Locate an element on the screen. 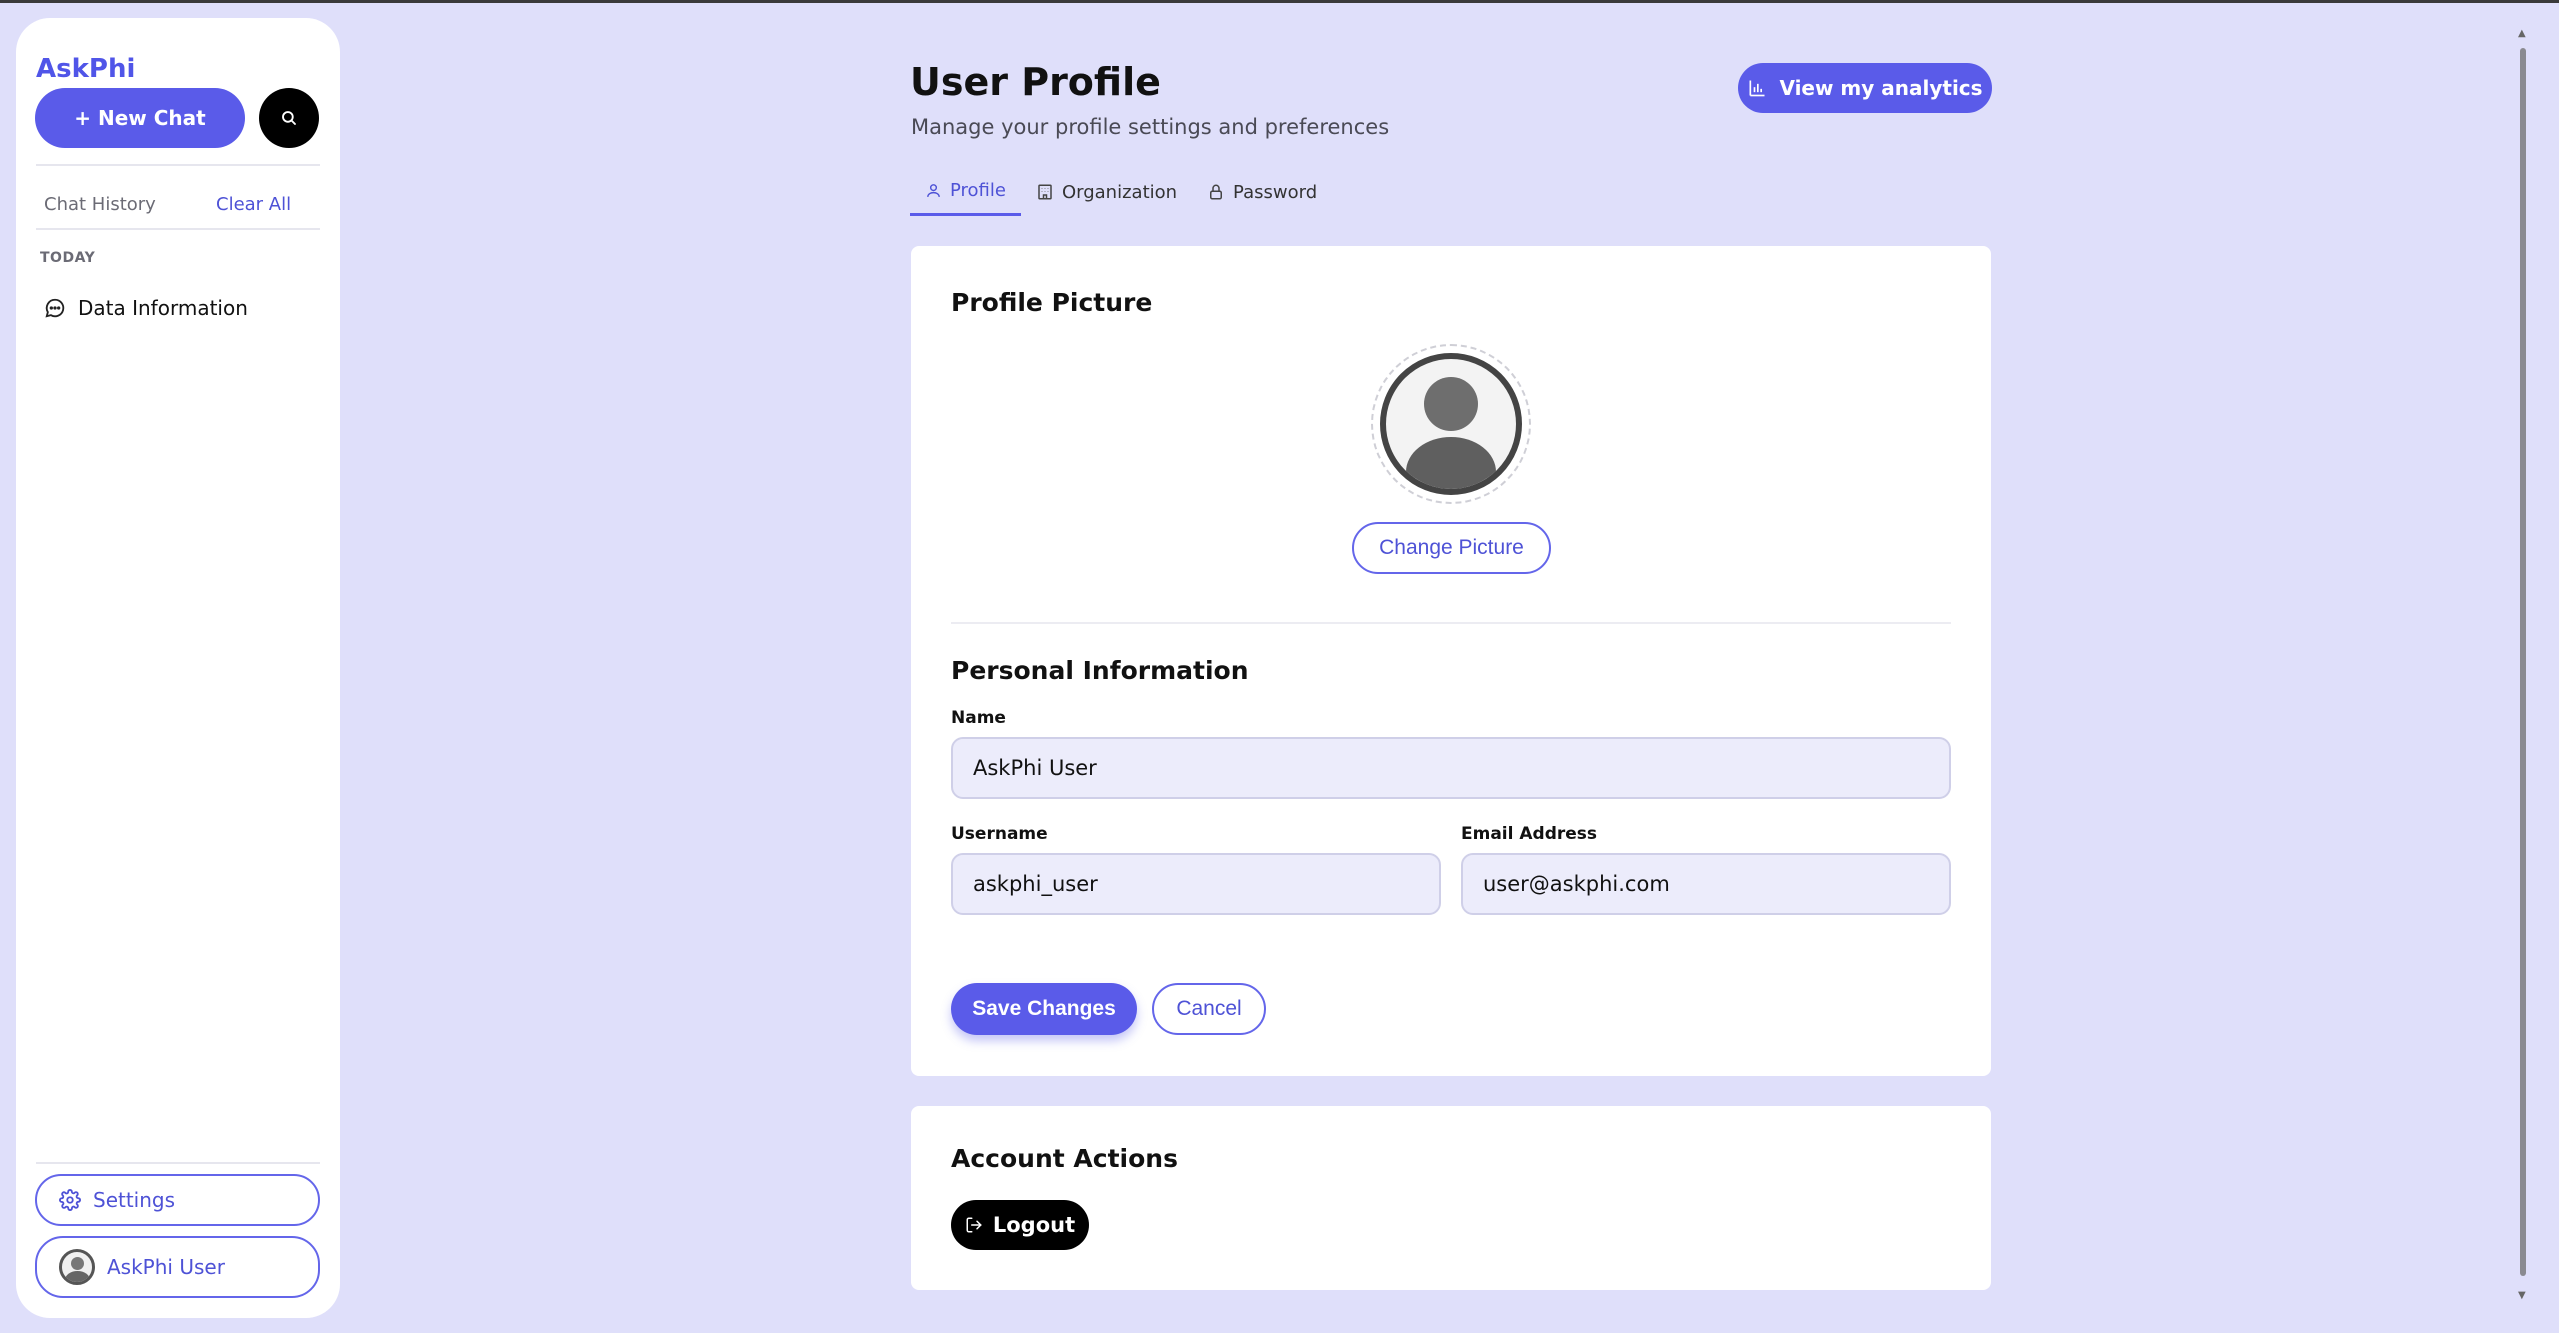  user-name-label: AskPhi User is located at coordinates (166, 1267).